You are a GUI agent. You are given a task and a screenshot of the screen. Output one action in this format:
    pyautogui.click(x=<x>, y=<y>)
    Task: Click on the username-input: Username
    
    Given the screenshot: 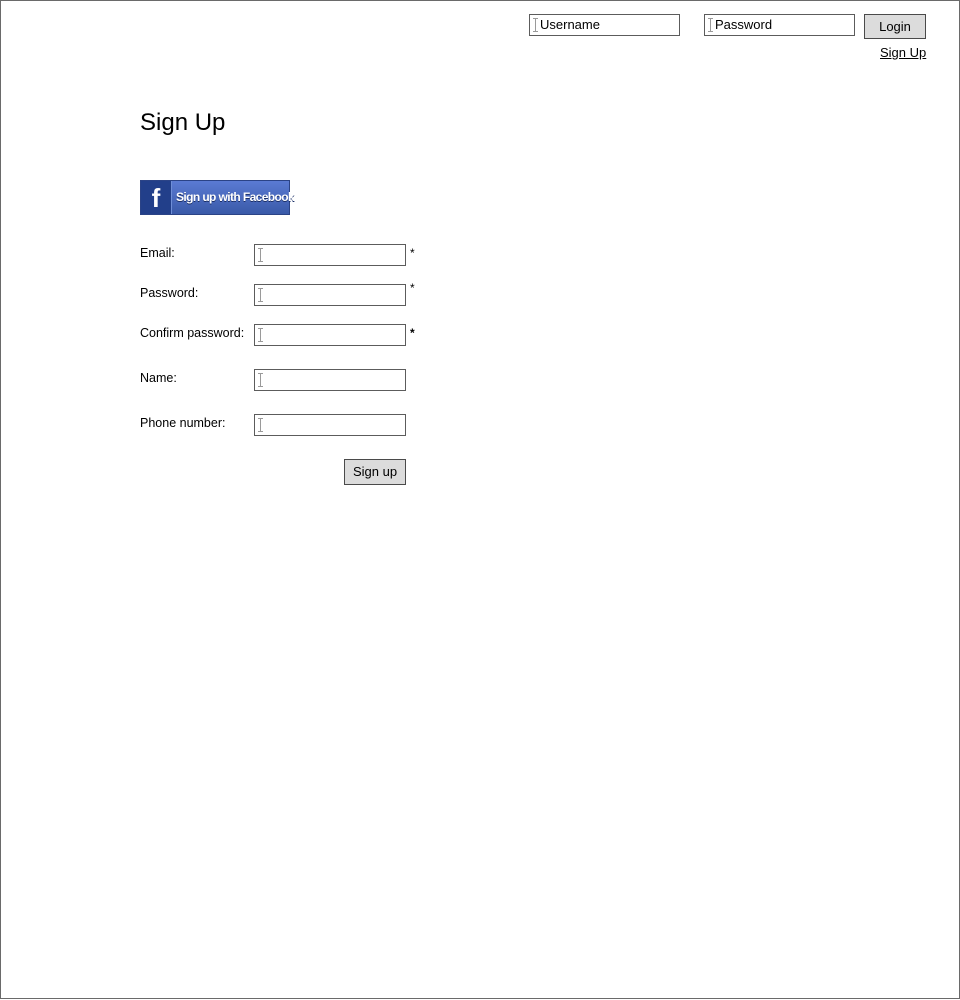 What is the action you would take?
    pyautogui.click(x=604, y=25)
    